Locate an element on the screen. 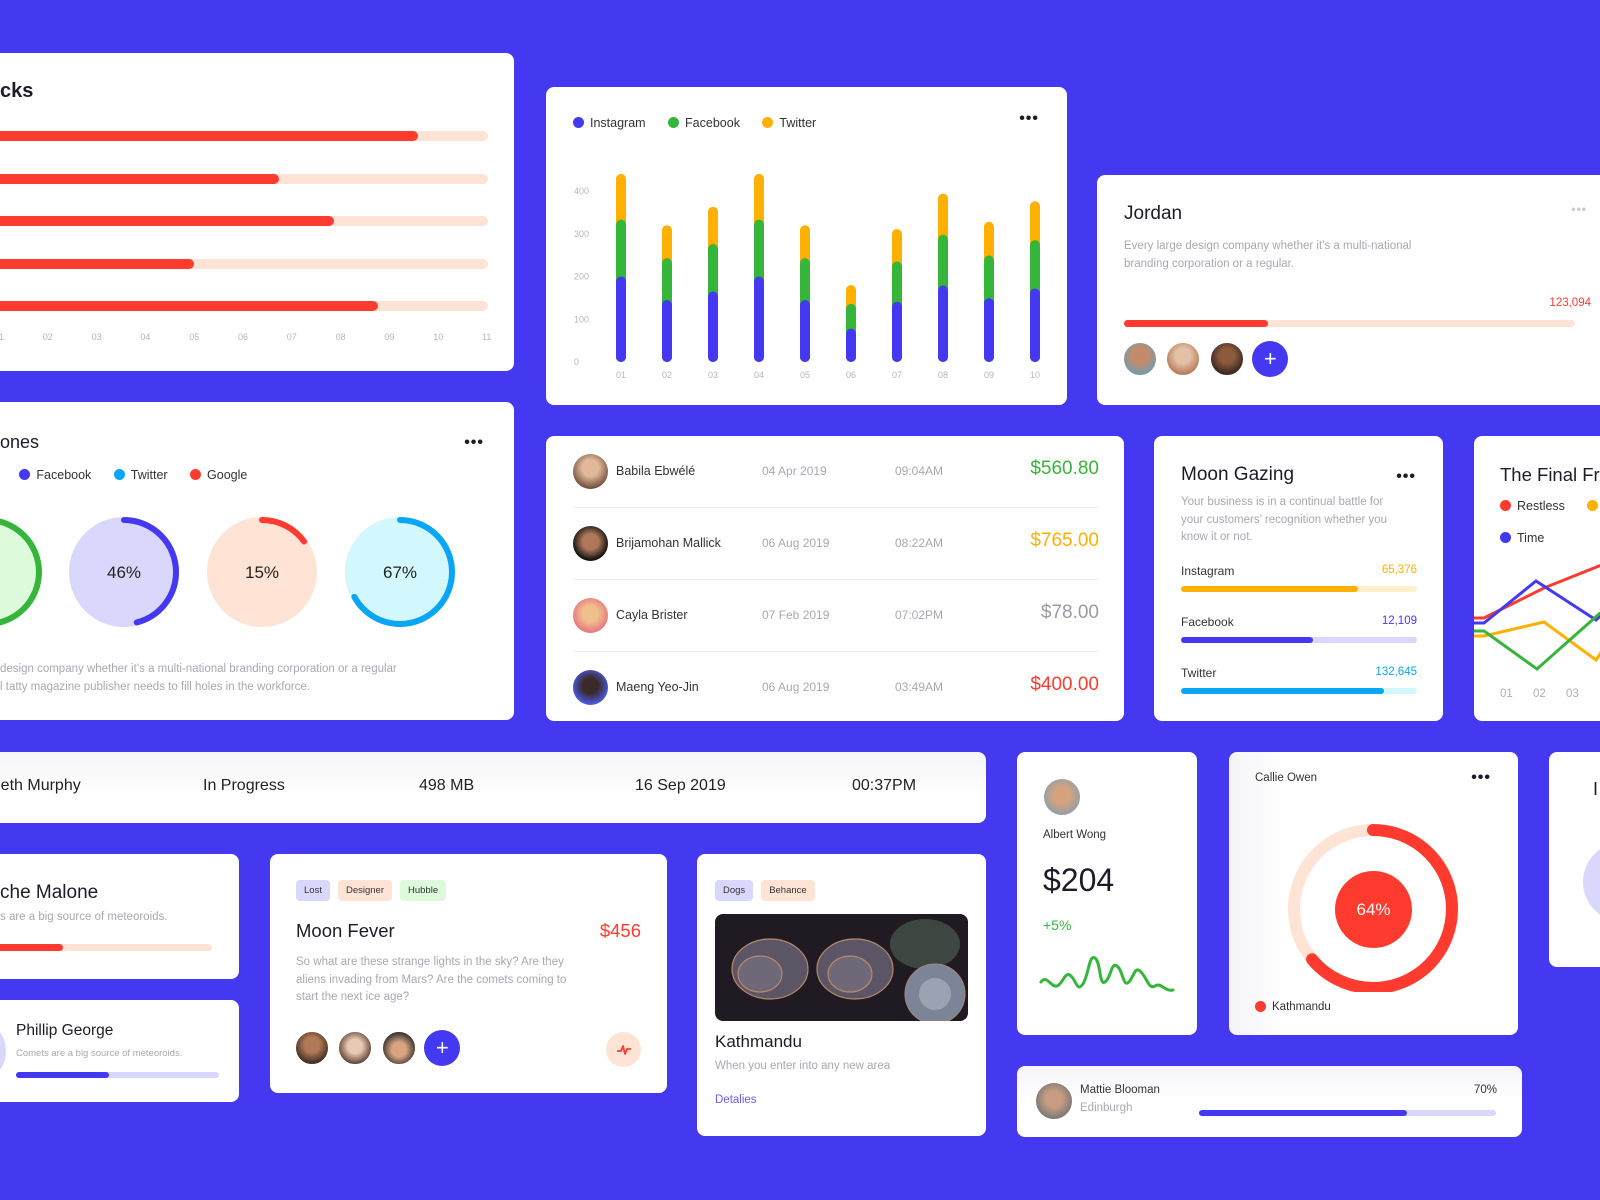 This screenshot has height=1200, width=1600. x-tick-label: 08 is located at coordinates (340, 337).